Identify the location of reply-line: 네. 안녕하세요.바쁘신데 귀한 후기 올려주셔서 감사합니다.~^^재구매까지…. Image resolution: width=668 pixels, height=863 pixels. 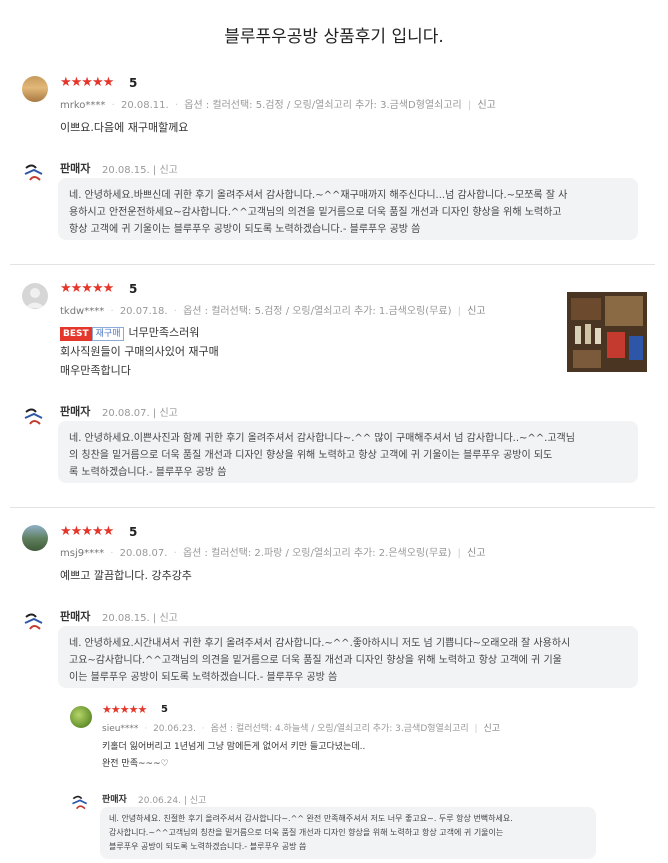
(318, 195).